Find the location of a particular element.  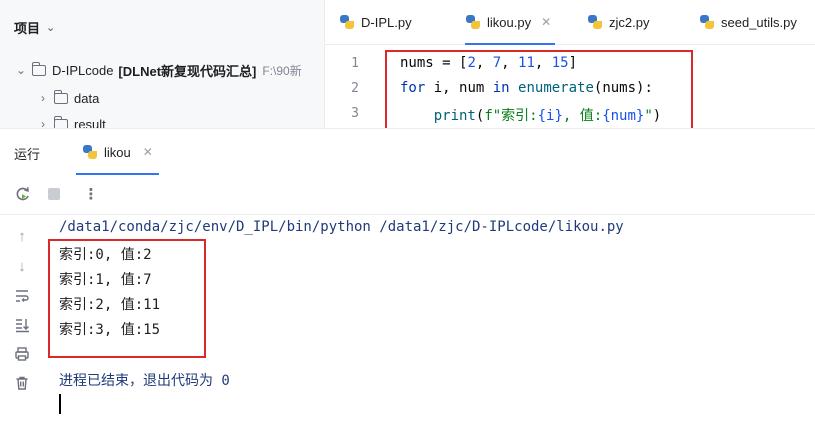

code-highlight-box is located at coordinates (539, 89).